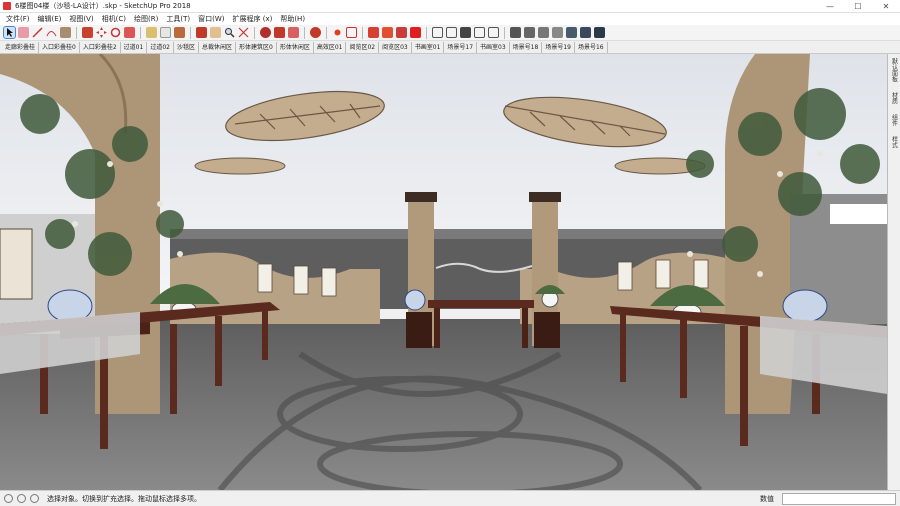 The image size is (900, 506). I want to click on top-view-icon, so click(493, 32).